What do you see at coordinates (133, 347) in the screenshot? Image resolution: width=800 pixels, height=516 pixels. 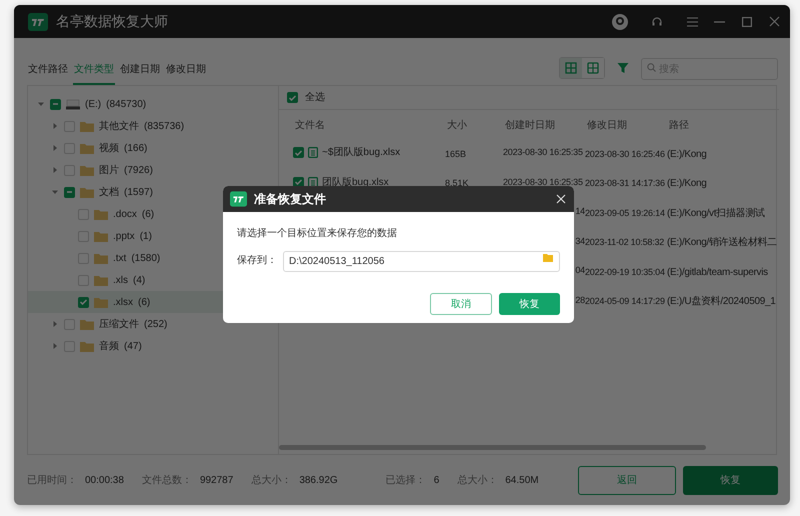 I see `item-count: (47)` at bounding box center [133, 347].